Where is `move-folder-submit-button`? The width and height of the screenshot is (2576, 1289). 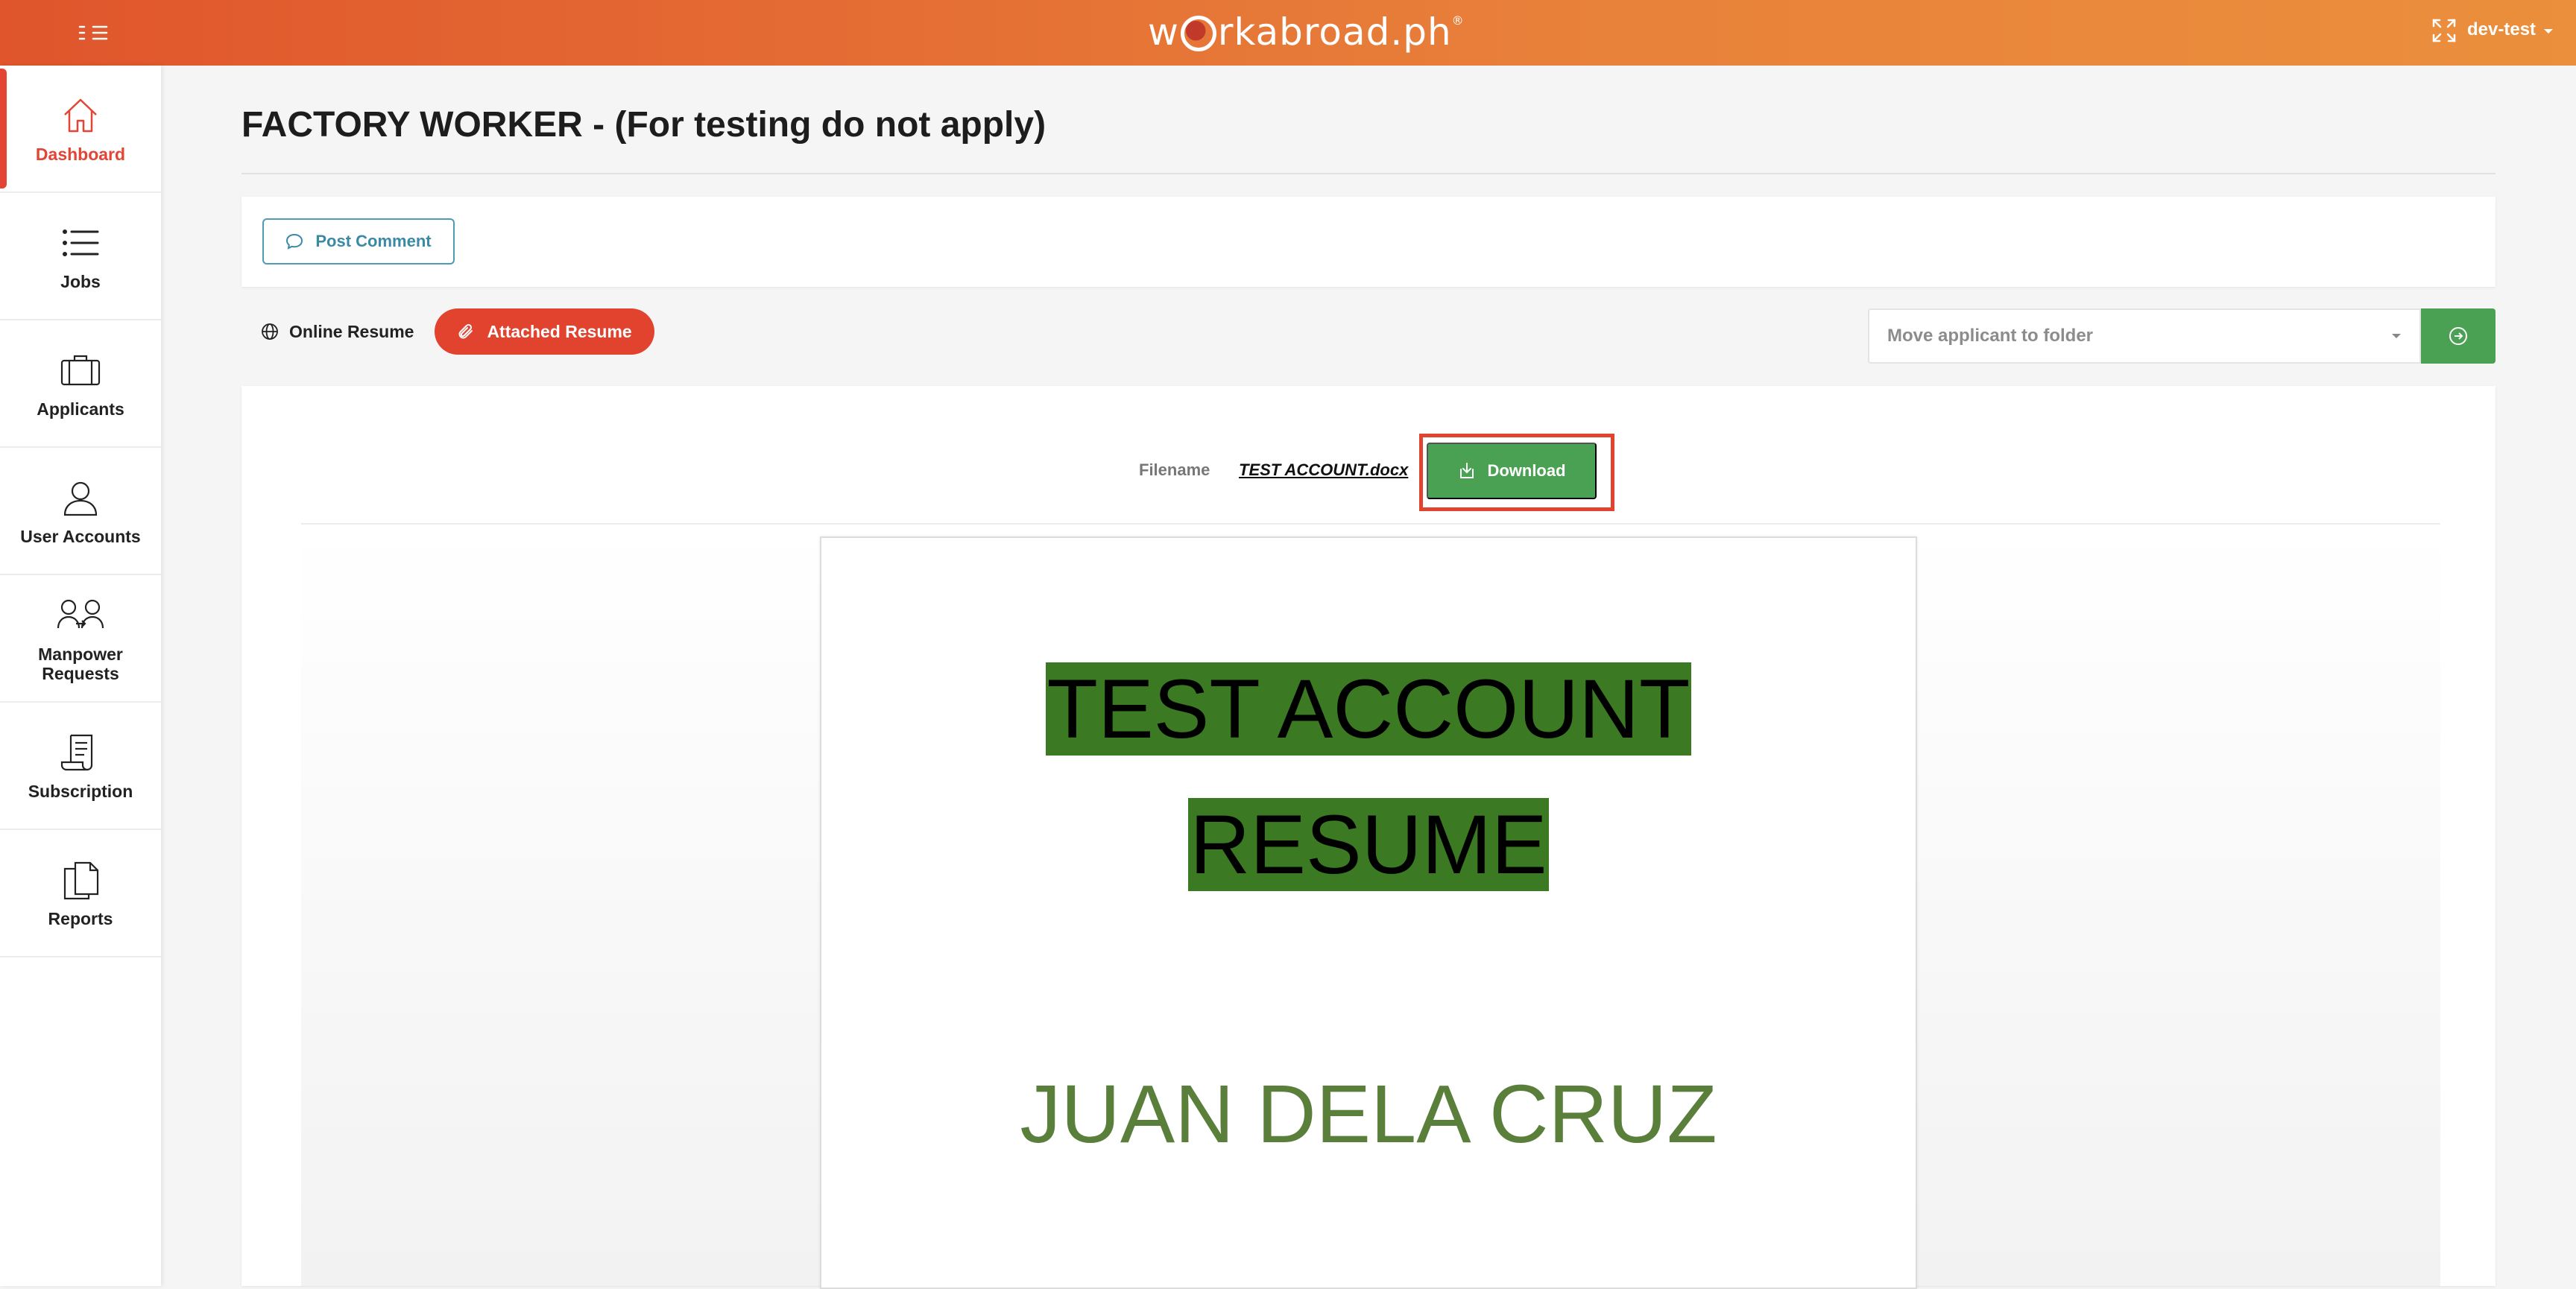
move-folder-submit-button is located at coordinates (2458, 336).